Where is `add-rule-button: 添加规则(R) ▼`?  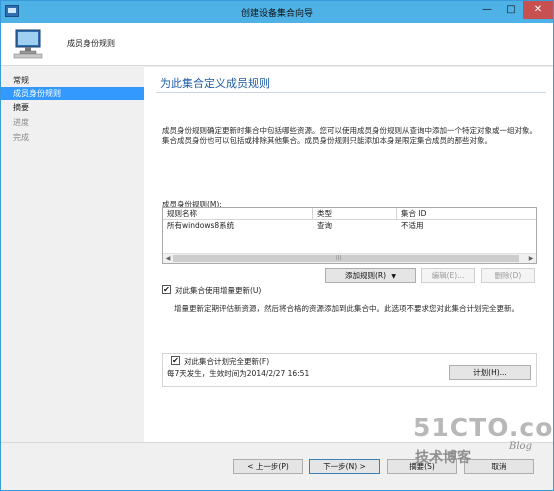
add-rule-button: 添加规则(R) ▼ is located at coordinates (370, 275).